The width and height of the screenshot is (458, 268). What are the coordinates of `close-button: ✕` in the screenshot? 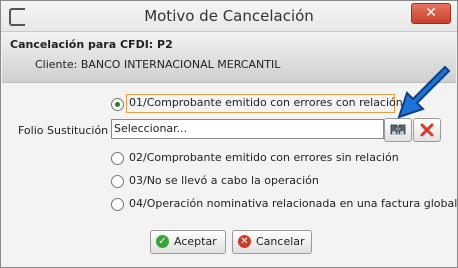 It's located at (431, 13).